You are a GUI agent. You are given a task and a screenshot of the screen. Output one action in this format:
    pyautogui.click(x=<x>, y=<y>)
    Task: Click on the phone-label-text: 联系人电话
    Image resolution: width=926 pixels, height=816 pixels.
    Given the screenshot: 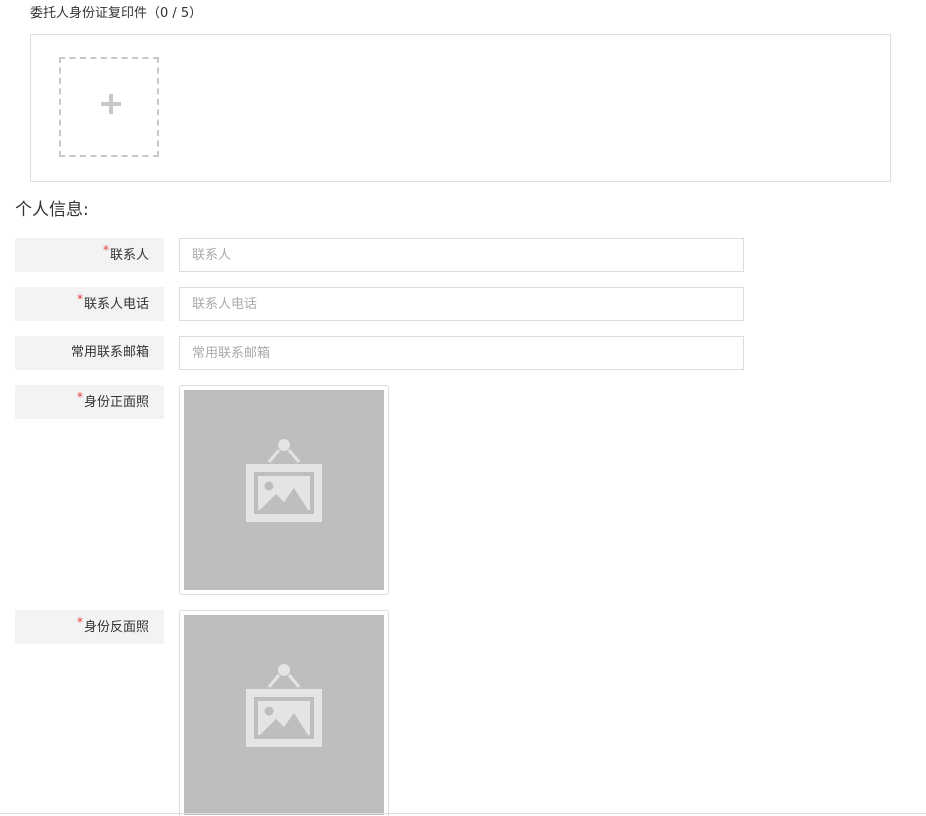 What is the action you would take?
    pyautogui.click(x=116, y=304)
    